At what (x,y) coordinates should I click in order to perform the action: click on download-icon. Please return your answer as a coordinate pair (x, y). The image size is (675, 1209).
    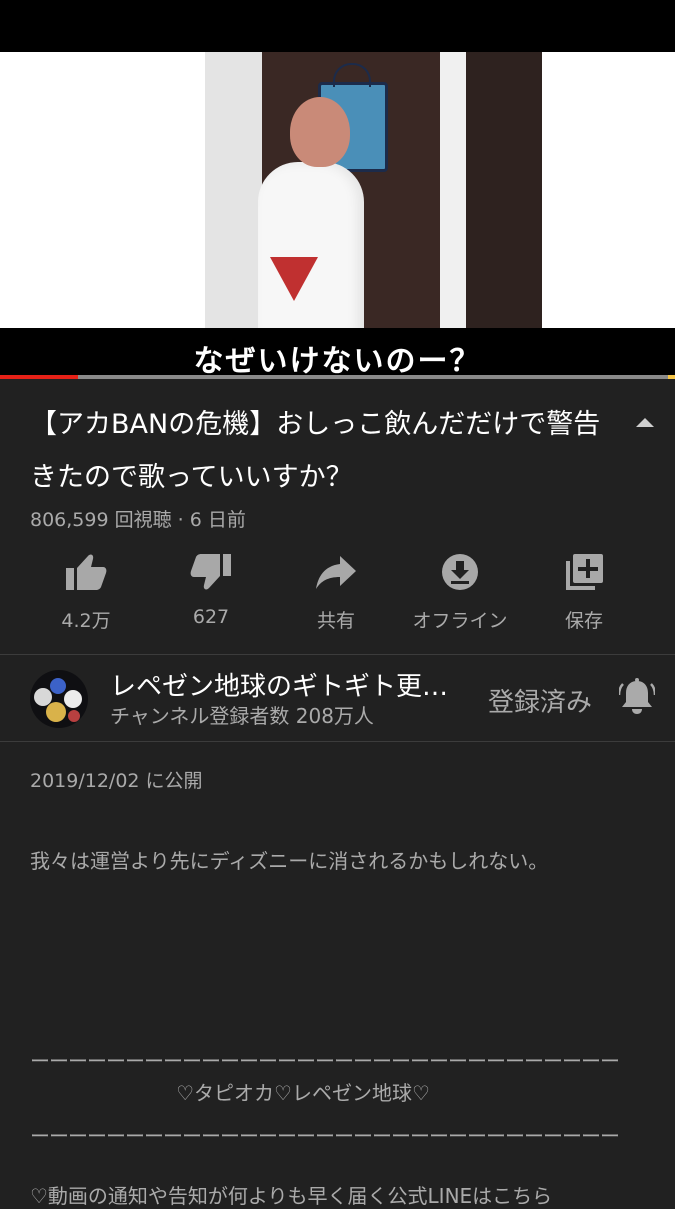
    Looking at the image, I should click on (460, 572).